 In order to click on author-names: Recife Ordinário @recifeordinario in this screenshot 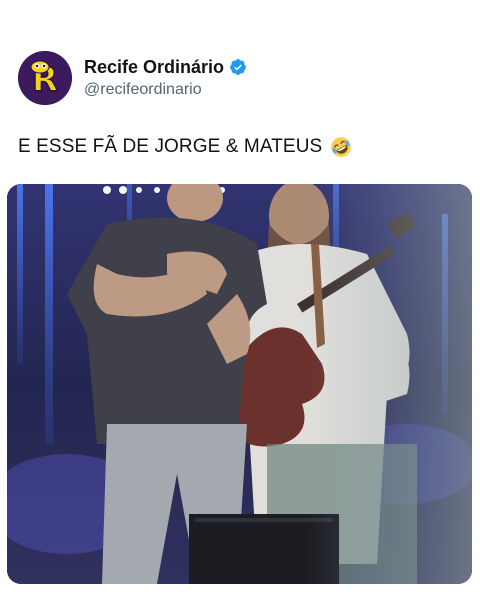, I will do `click(165, 78)`.